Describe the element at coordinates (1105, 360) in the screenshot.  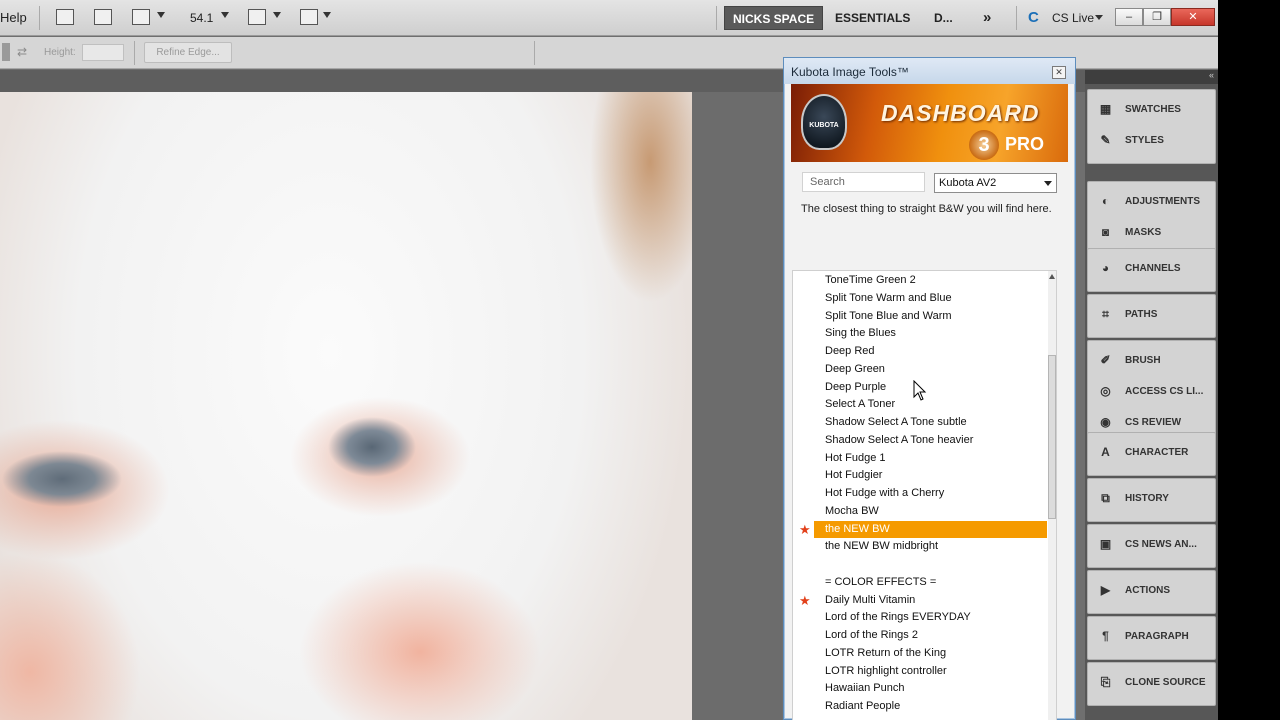
I see `brush-icon: ✐` at that location.